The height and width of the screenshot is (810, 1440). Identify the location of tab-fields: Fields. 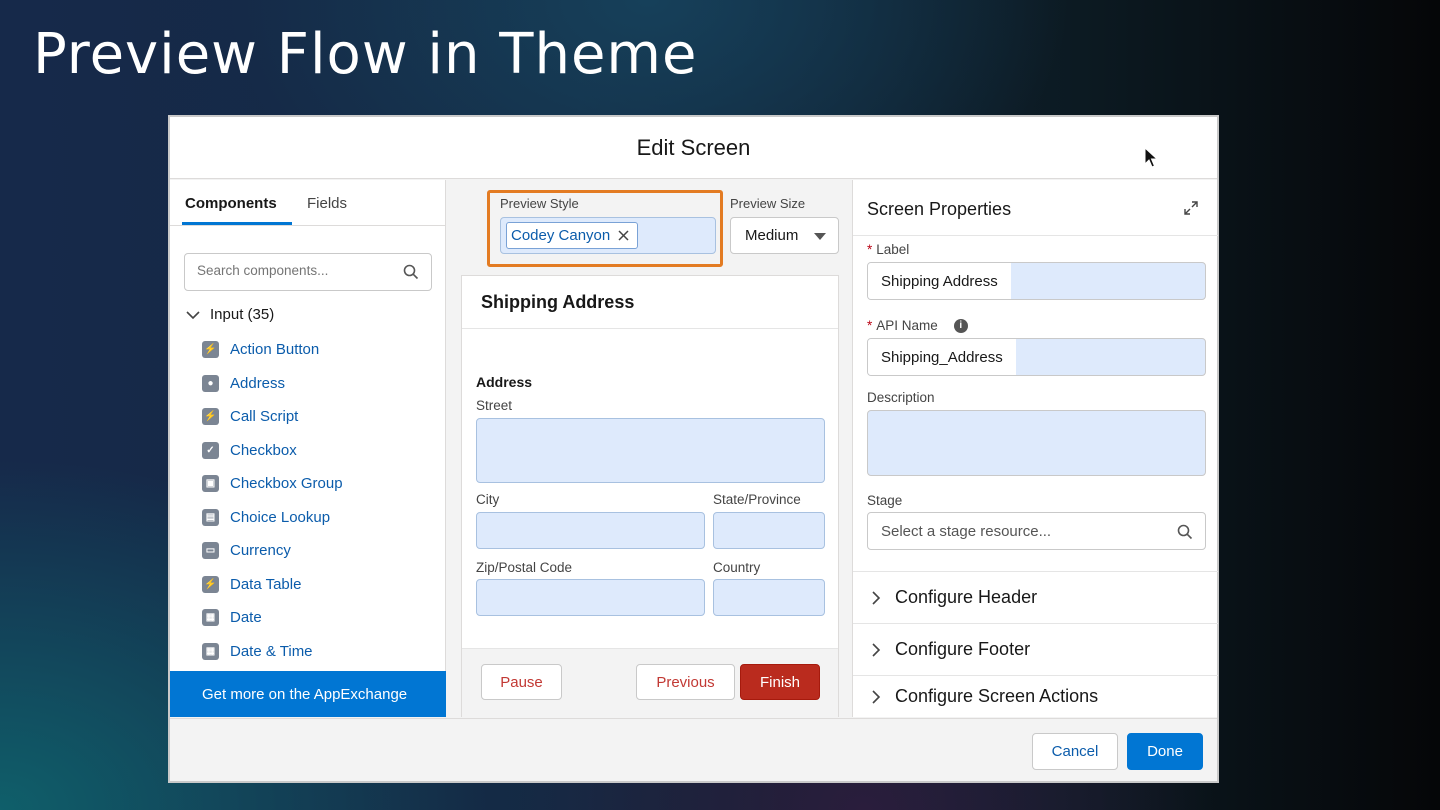
(327, 203).